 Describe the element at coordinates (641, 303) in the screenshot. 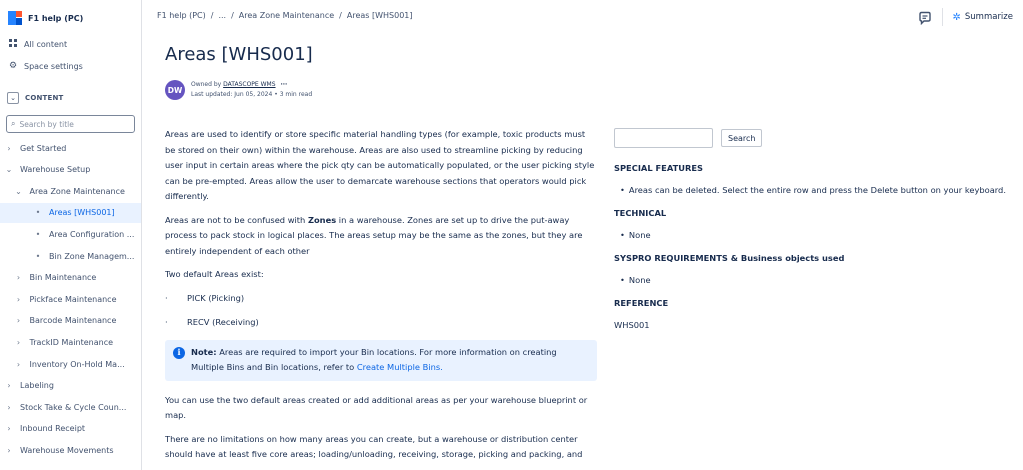

I see `section-heading: REFERENCE` at that location.